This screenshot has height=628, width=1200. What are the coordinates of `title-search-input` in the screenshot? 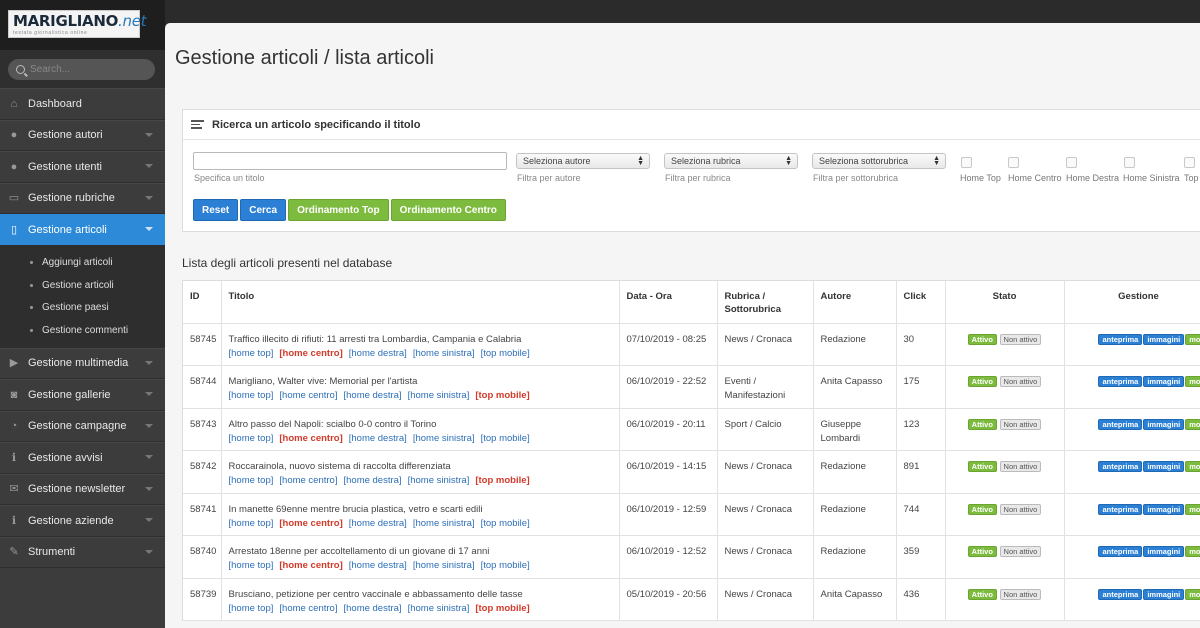 It's located at (350, 161).